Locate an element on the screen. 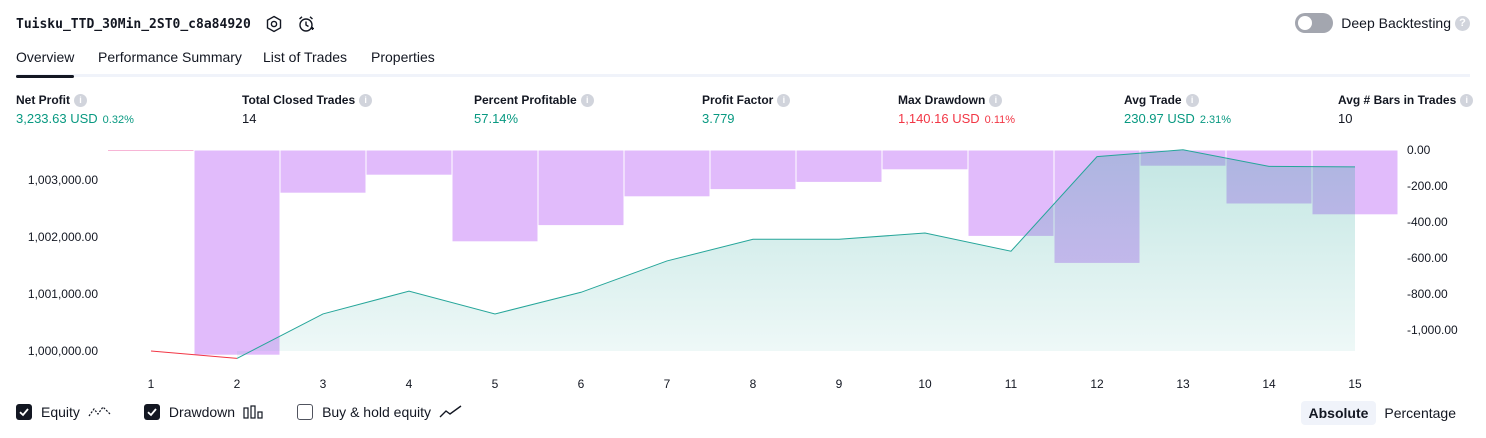 Image resolution: width=1486 pixels, height=438 pixels. x-tick-label: 12 is located at coordinates (1097, 384).